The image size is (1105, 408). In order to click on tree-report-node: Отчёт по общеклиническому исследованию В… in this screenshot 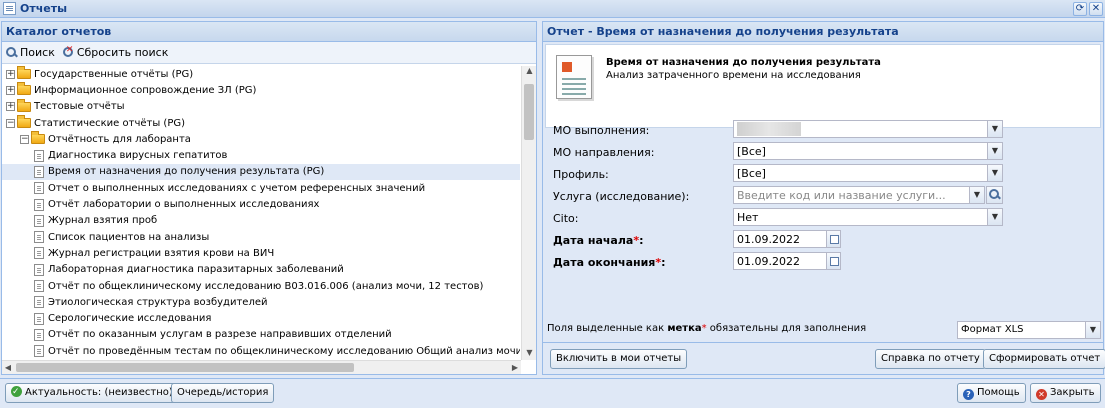, I will do `click(261, 286)`.